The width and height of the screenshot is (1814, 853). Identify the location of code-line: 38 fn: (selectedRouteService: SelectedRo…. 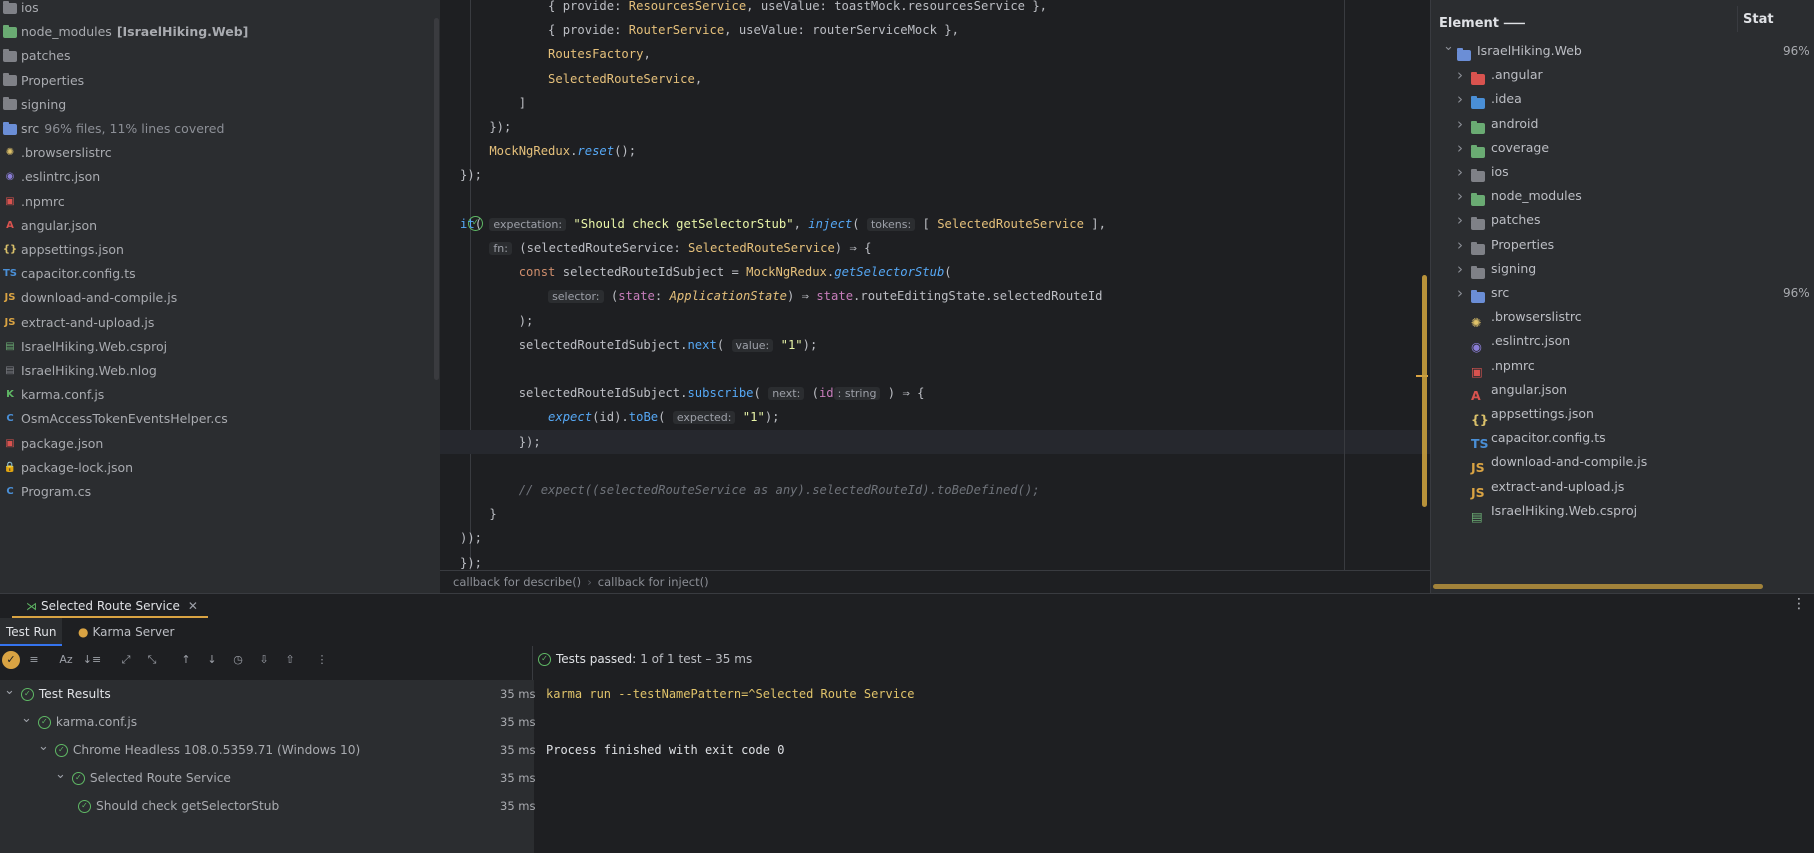
(935, 248).